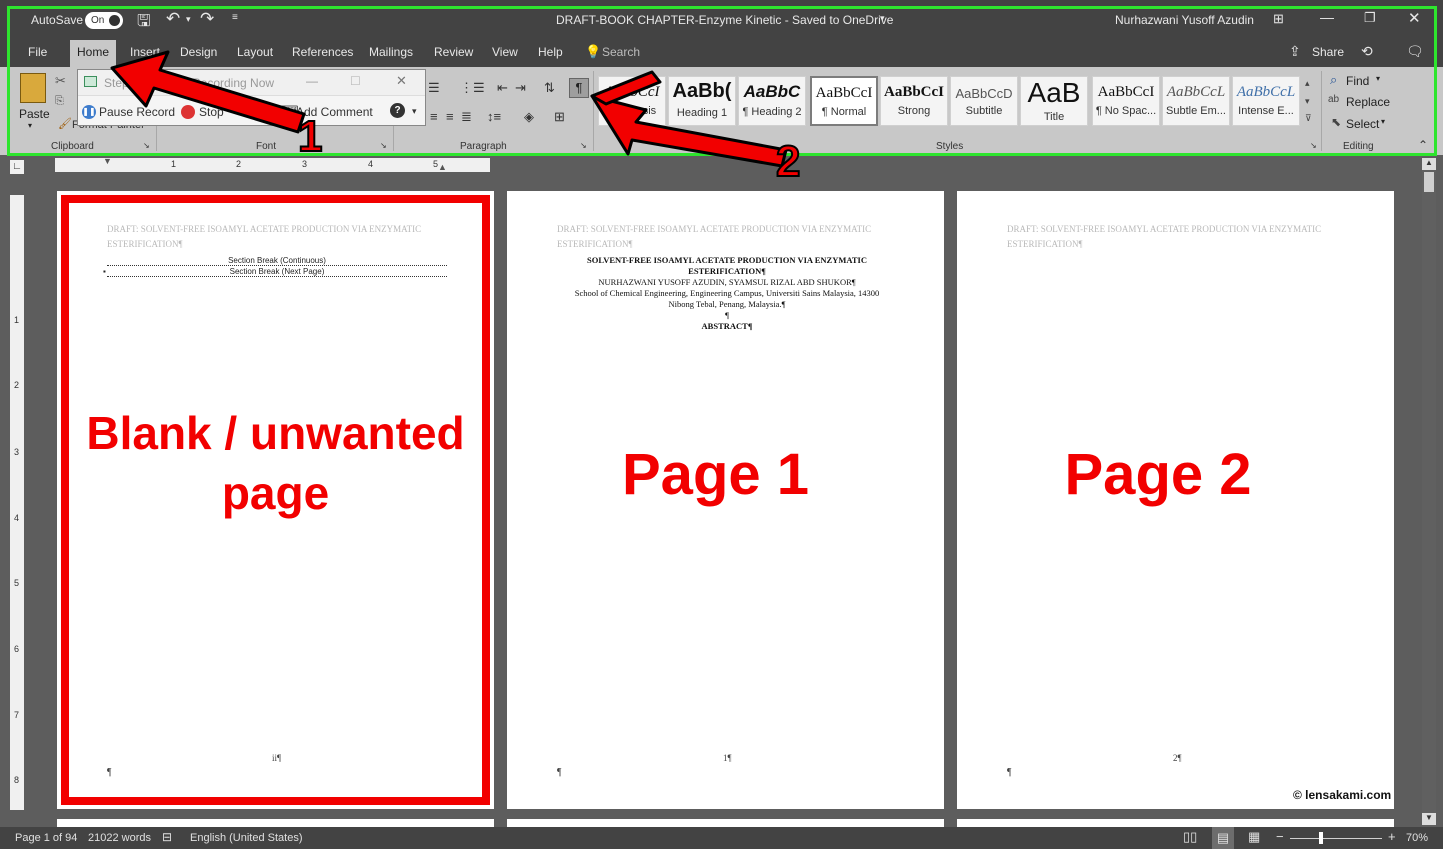 The height and width of the screenshot is (849, 1443). What do you see at coordinates (17, 502) in the screenshot?
I see `vertical-ruler: 1 2 3 4 5 6 7 8` at bounding box center [17, 502].